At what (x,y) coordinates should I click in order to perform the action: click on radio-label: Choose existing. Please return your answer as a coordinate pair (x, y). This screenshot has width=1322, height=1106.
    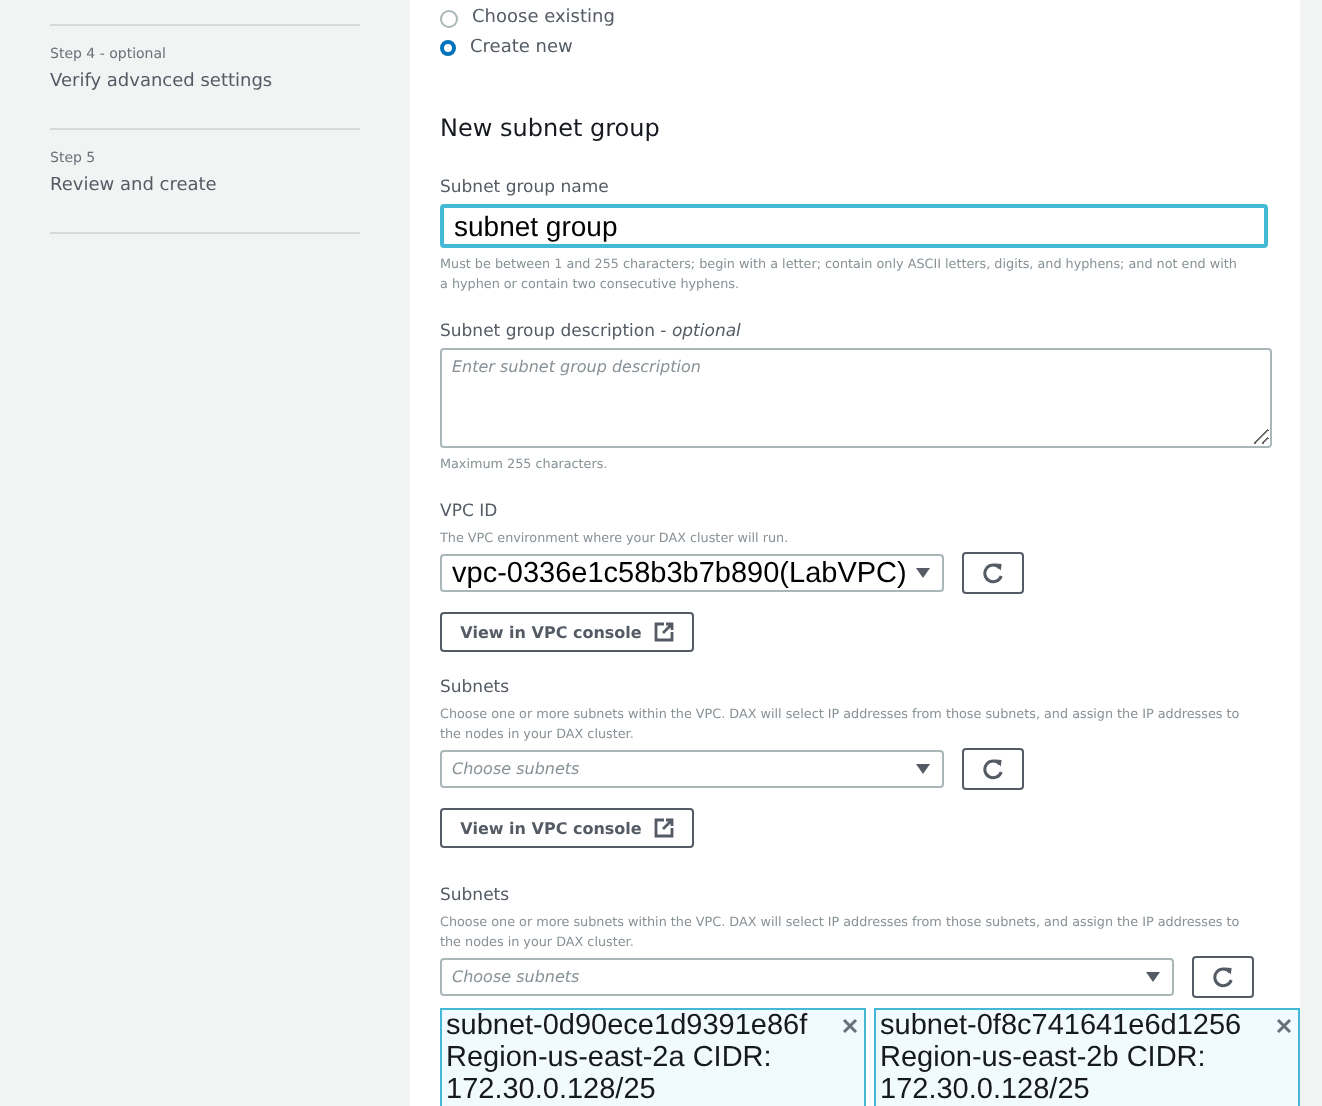
    Looking at the image, I should click on (543, 18).